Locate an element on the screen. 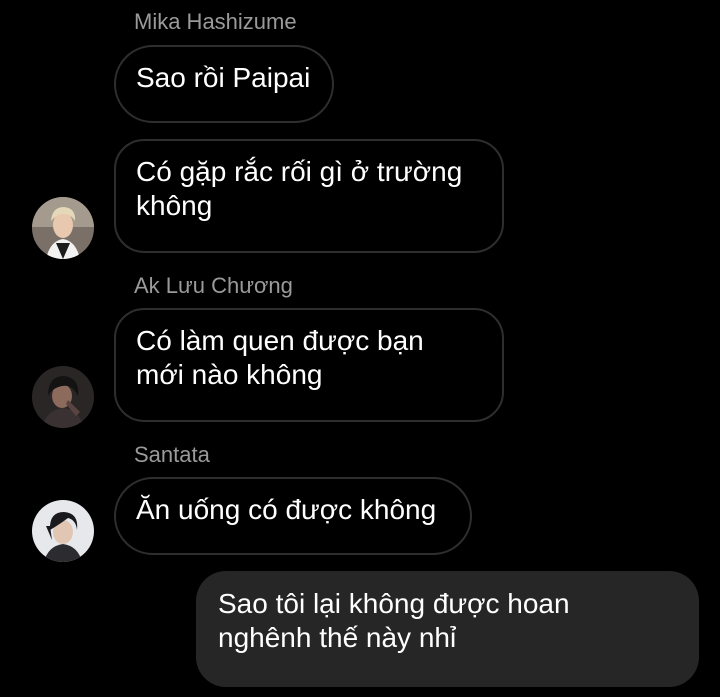  avatar-dark-hair-man-icon is located at coordinates (63, 397).